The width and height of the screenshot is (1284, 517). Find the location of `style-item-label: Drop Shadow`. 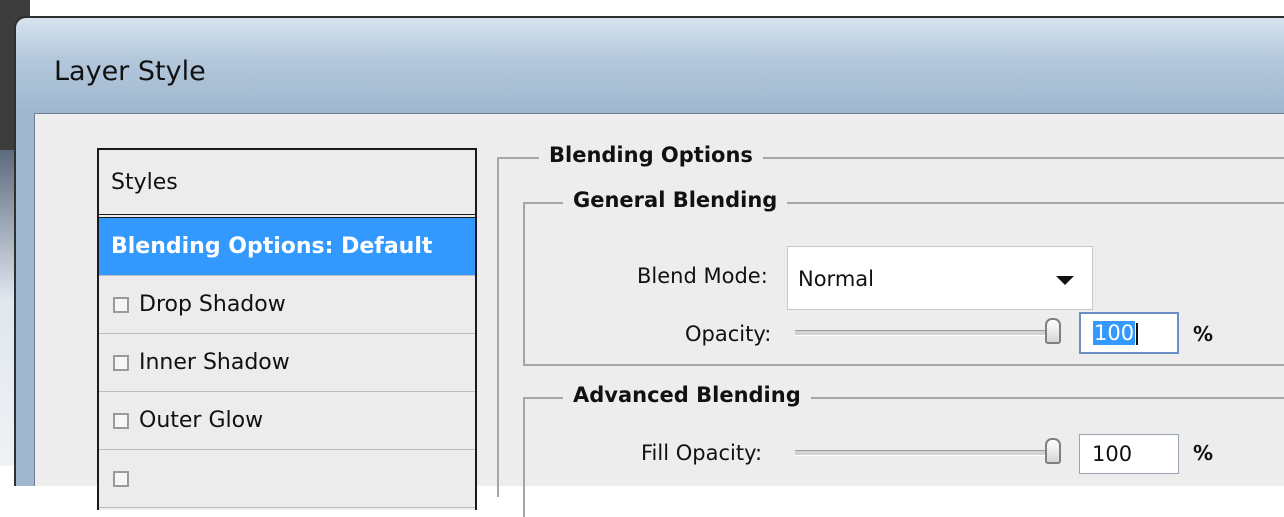

style-item-label: Drop Shadow is located at coordinates (212, 304).